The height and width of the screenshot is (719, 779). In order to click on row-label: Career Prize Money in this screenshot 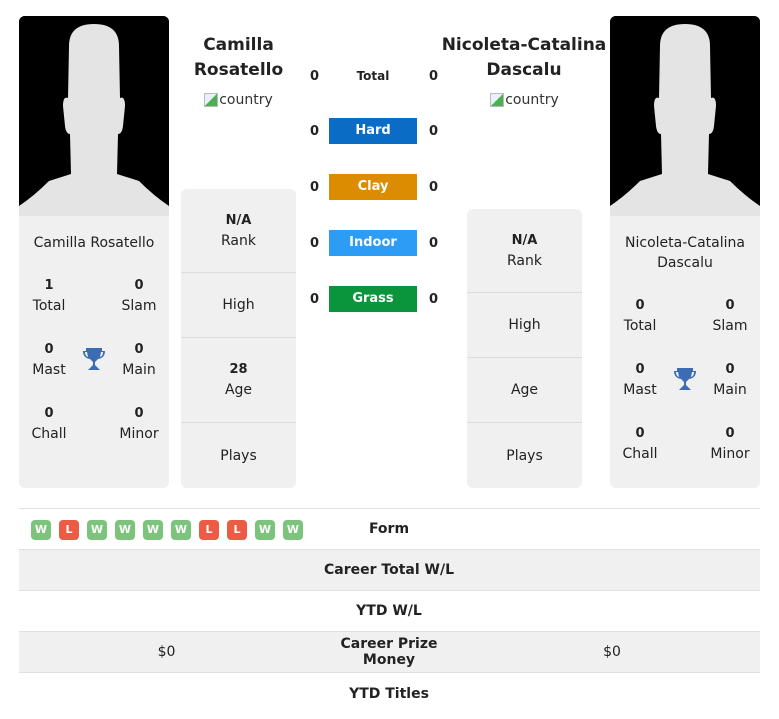, I will do `click(389, 652)`.